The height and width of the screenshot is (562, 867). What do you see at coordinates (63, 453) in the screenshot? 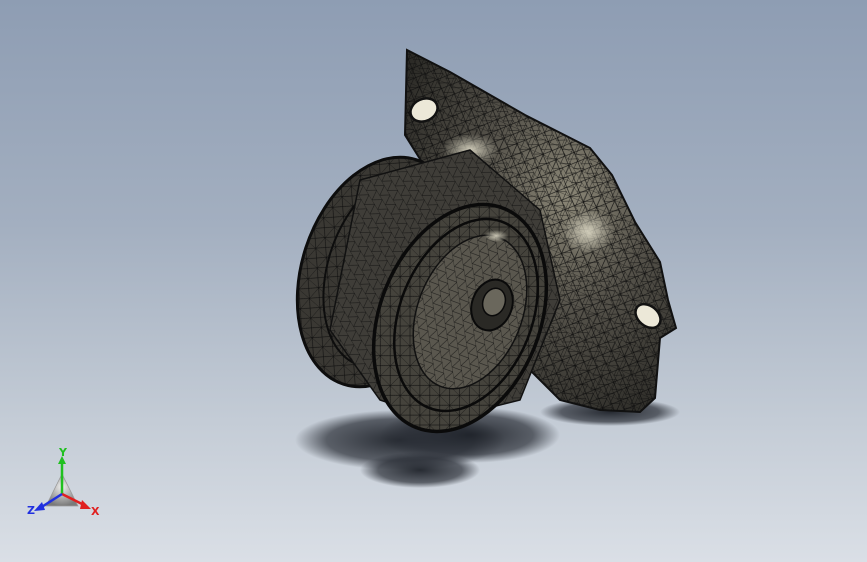
I see `y-axis-label: Y` at bounding box center [63, 453].